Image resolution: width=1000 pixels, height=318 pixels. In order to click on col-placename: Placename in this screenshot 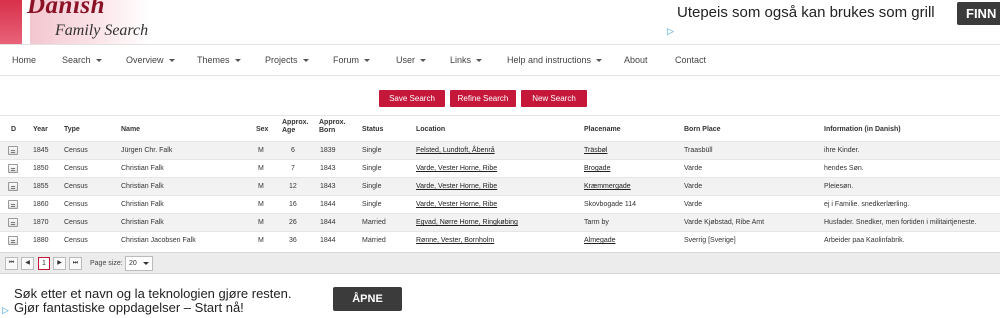, I will do `click(602, 130)`.